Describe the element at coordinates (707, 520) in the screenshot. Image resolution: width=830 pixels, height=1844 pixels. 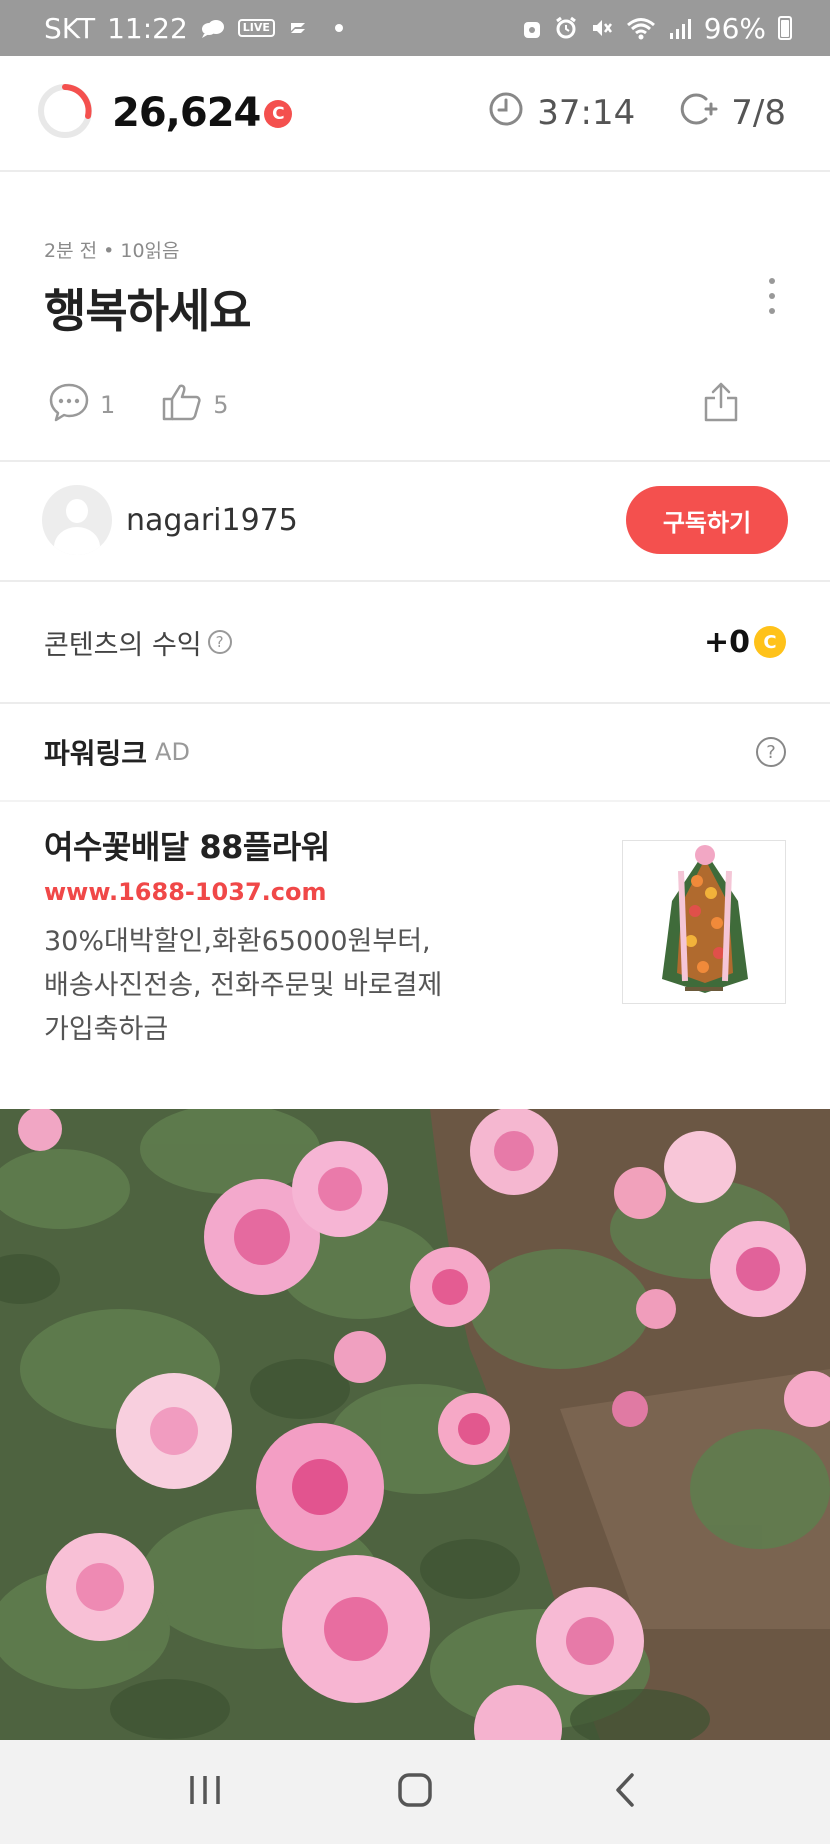
I see `subscribe-button: 구독하기` at that location.